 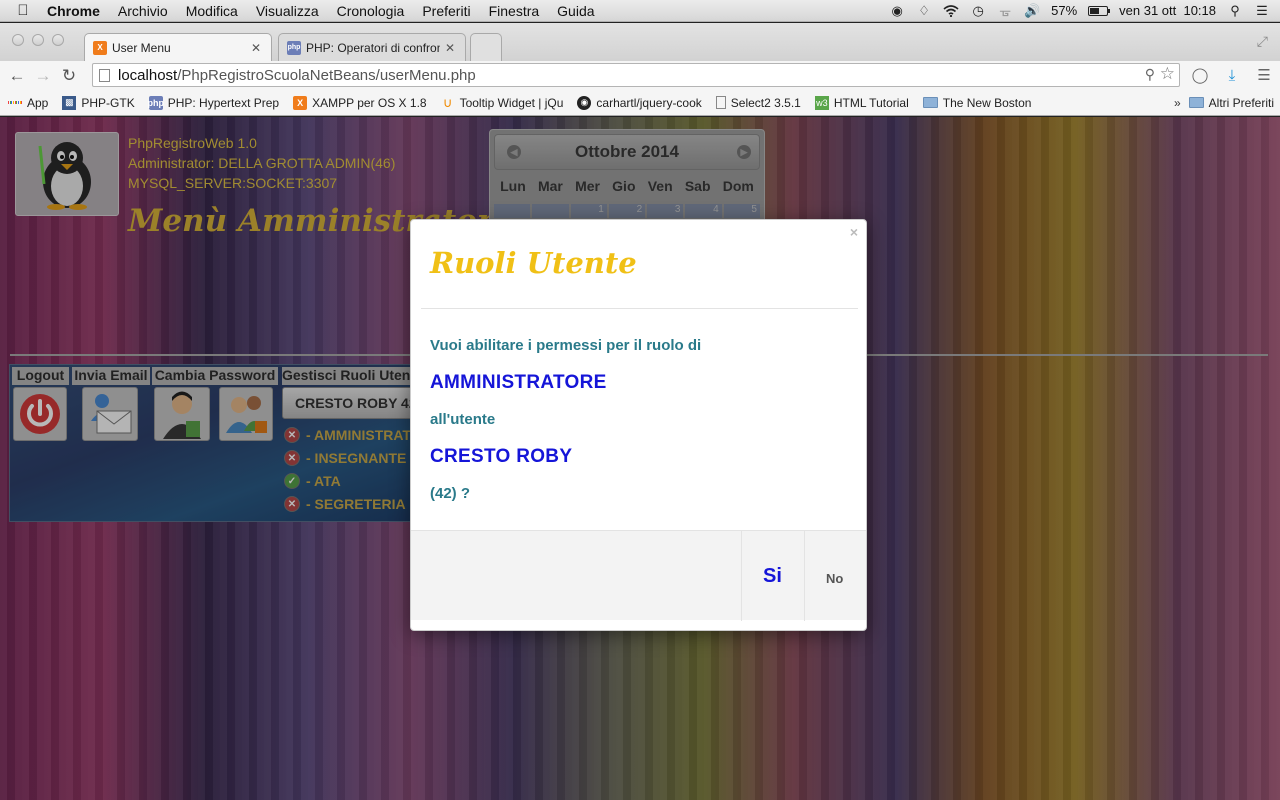 What do you see at coordinates (1177, 103) in the screenshot?
I see `bookmarks-more-button: »` at bounding box center [1177, 103].